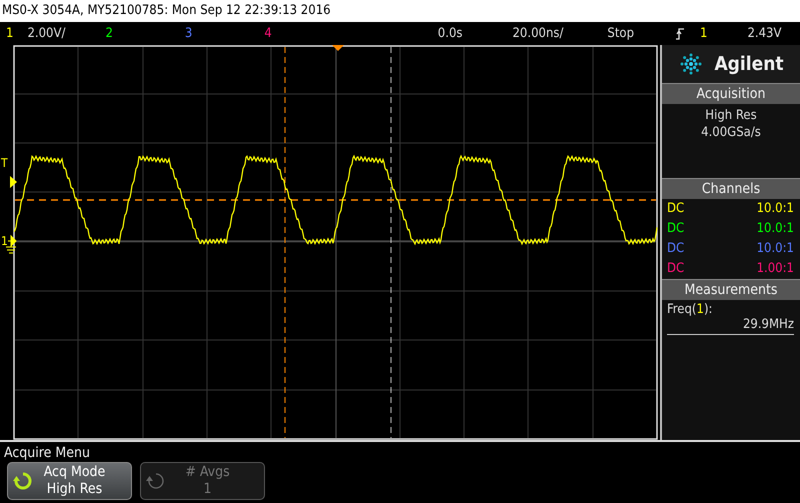  I want to click on timebase-value: 20.00ns/, so click(538, 33).